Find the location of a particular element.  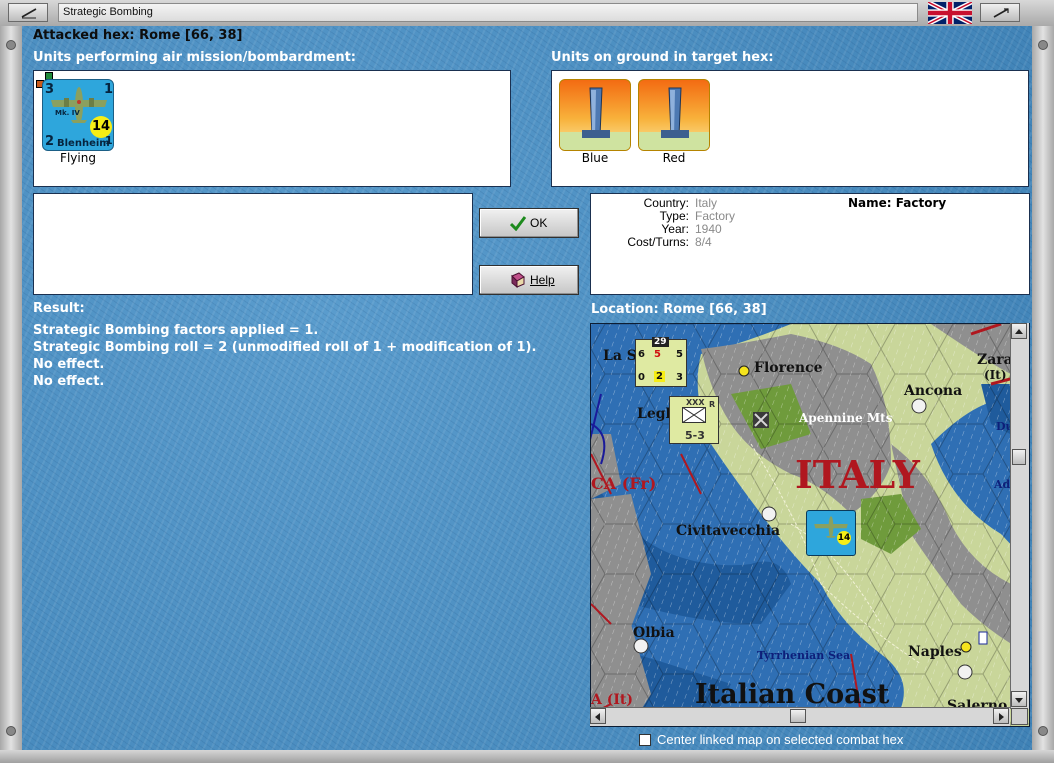

arrow-left-icon is located at coordinates (597, 717).